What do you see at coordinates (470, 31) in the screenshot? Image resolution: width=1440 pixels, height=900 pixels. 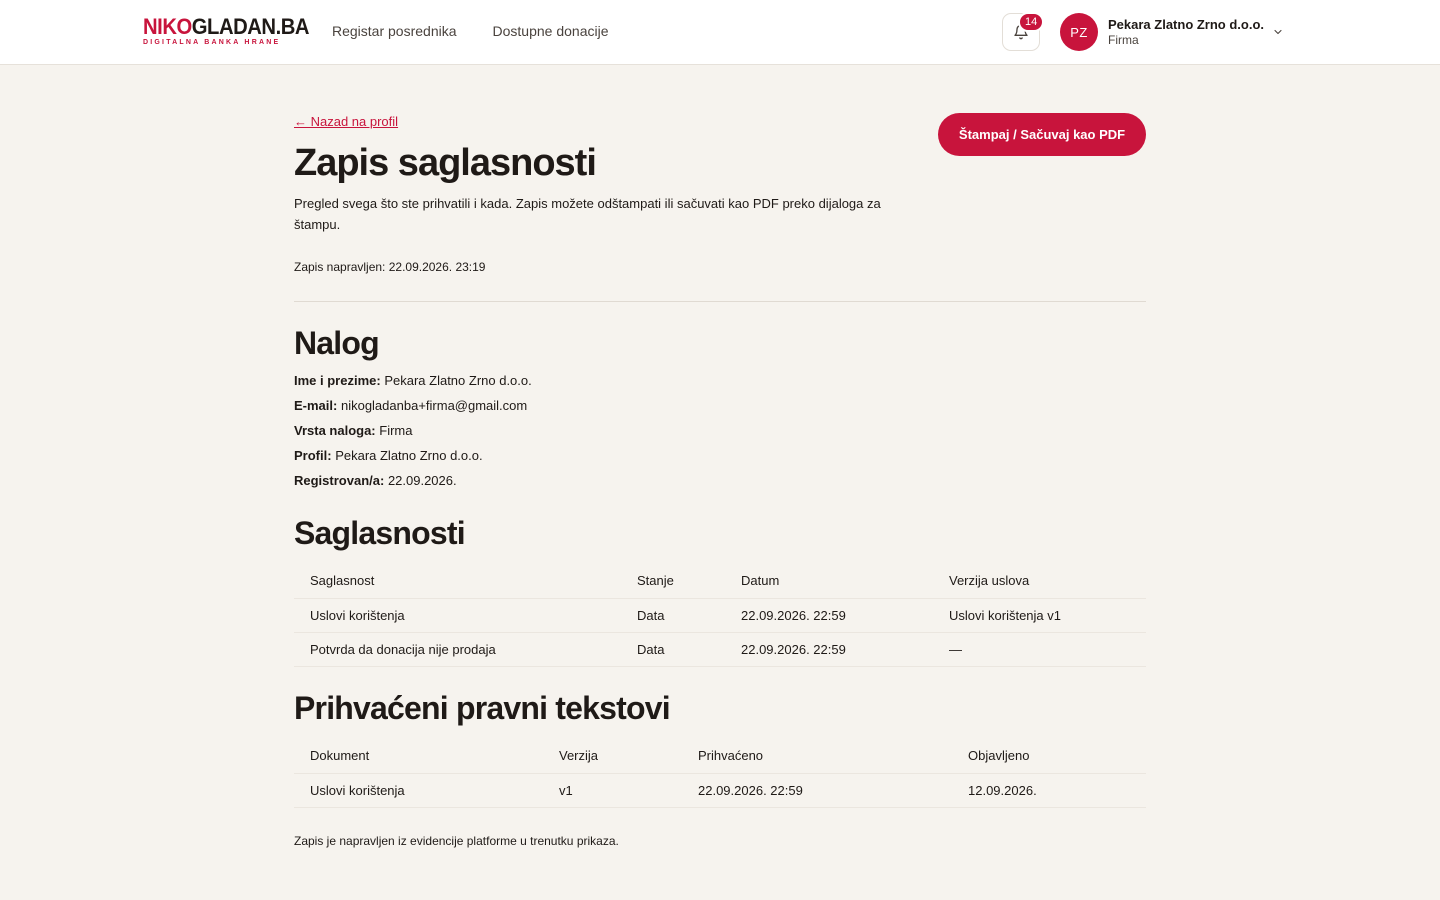 I see `main-nav: Registar posrednika Dostupne donacije` at bounding box center [470, 31].